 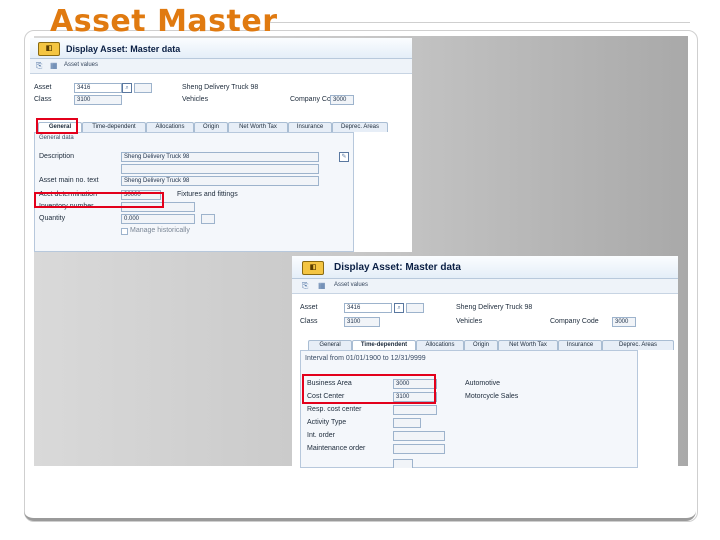 I want to click on maintenance-order-label: Maintenance order, so click(x=336, y=448).